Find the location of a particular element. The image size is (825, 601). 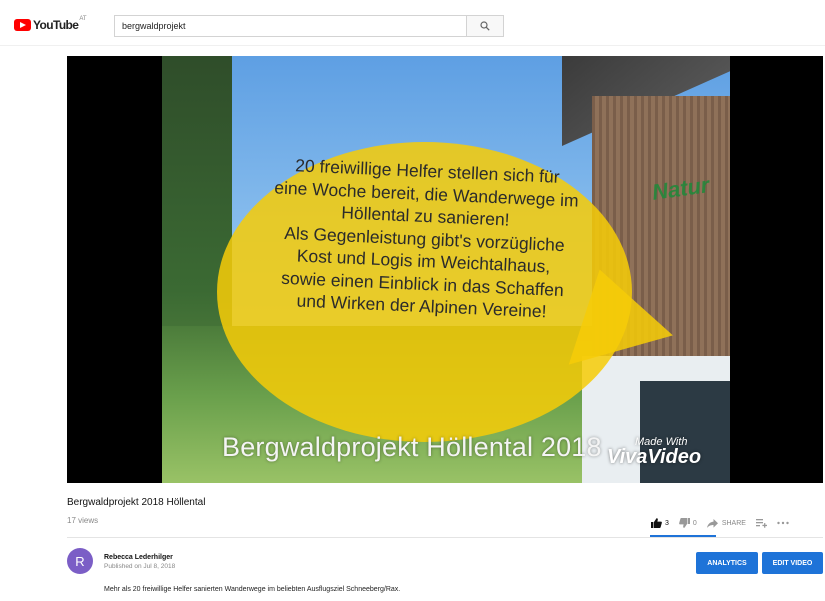

add-to-playlist-button is located at coordinates (761, 523).